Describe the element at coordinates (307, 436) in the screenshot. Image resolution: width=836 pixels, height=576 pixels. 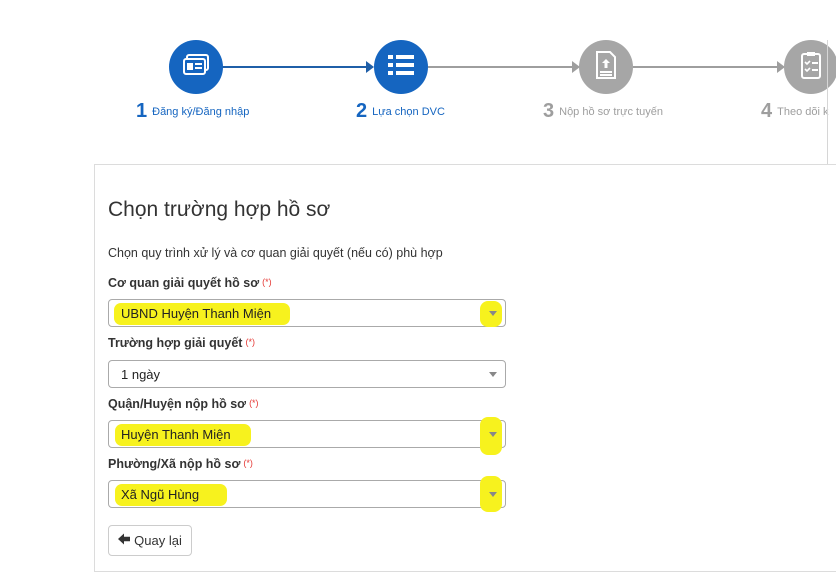
I see `district-select: Huyện Thanh Miện` at that location.